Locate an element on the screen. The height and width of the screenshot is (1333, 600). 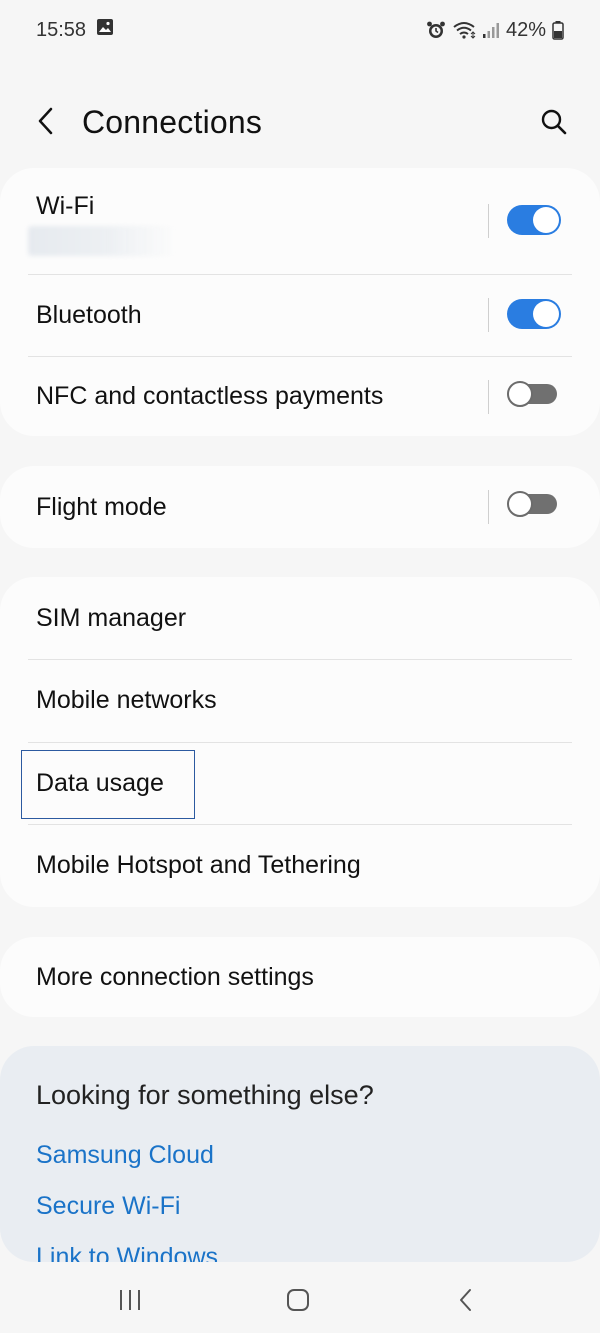
app-header: Connections is located at coordinates (300, 123).